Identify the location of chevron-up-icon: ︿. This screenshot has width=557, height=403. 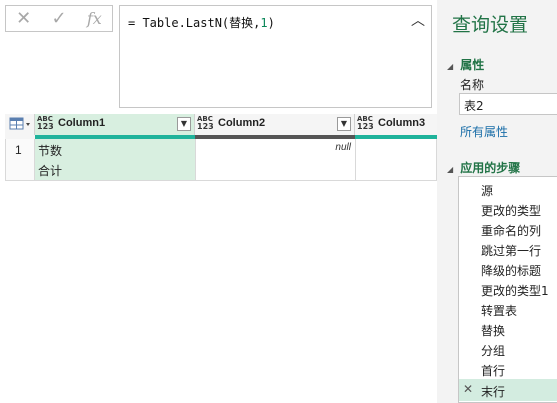
(418, 20).